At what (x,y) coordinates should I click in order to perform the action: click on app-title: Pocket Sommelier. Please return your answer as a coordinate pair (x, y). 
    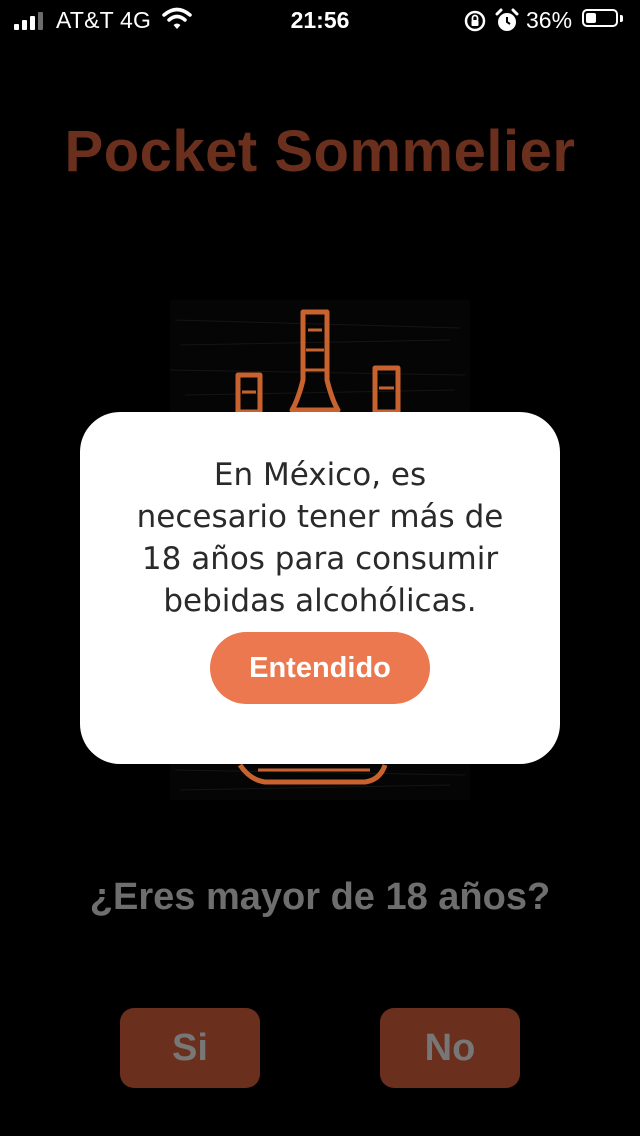
    Looking at the image, I should click on (320, 151).